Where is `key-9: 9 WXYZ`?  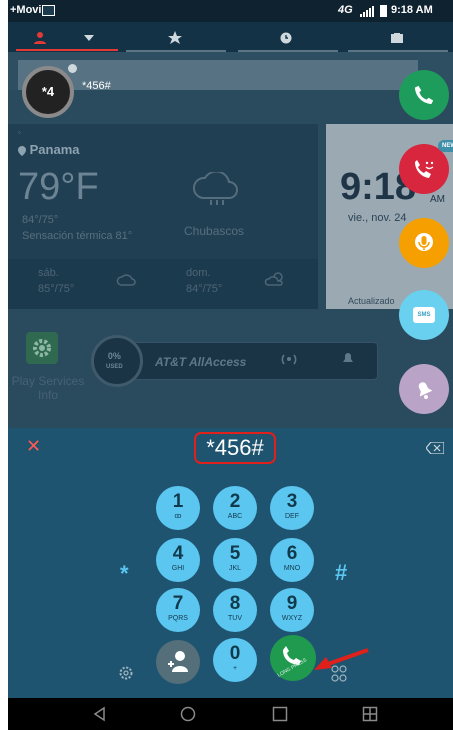
key-9: 9 WXYZ is located at coordinates (292, 610).